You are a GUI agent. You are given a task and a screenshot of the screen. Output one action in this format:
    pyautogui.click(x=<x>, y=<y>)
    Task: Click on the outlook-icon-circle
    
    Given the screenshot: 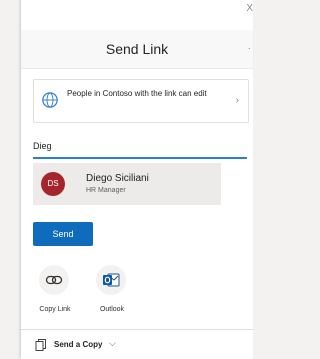 What is the action you would take?
    pyautogui.click(x=111, y=280)
    